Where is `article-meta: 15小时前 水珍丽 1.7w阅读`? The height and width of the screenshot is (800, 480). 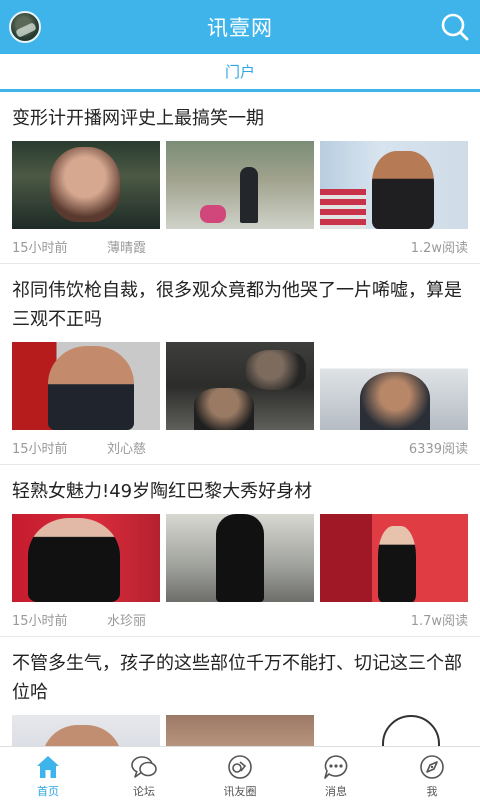
article-meta: 15小时前 水珍丽 1.7w阅读 is located at coordinates (240, 619).